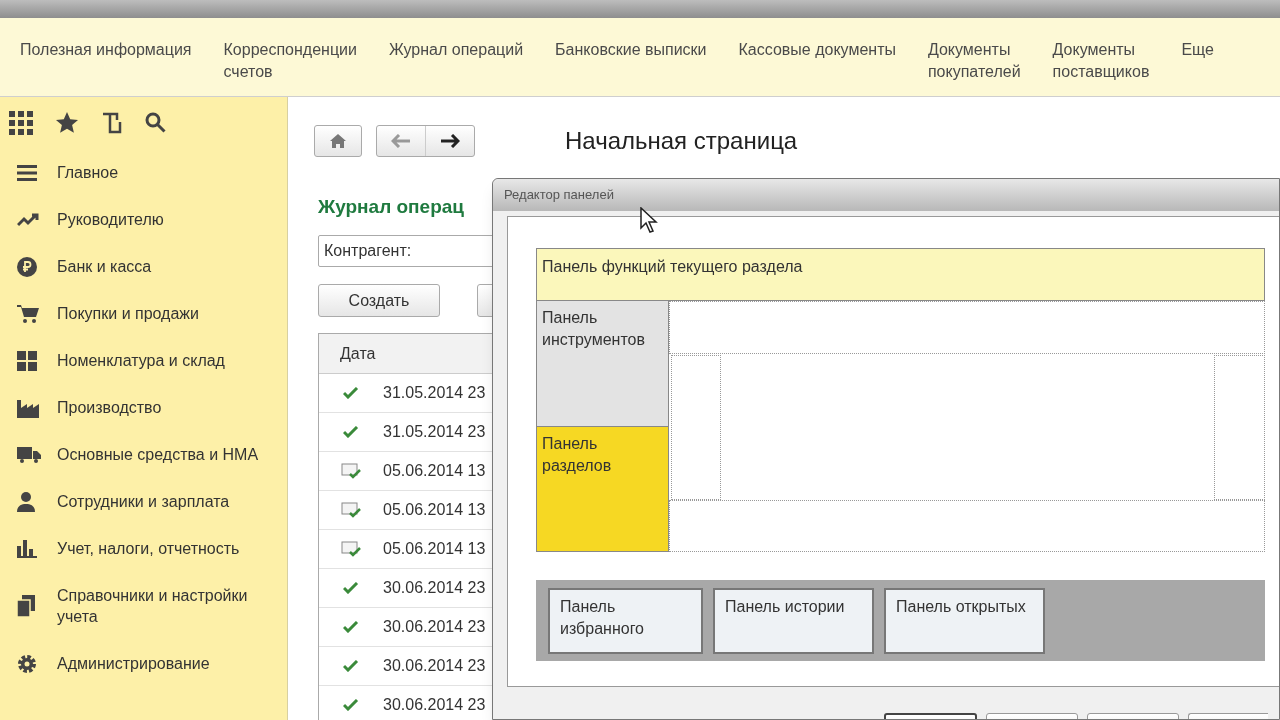 This screenshot has height=720, width=1280. I want to click on bar-chart-icon, so click(27, 548).